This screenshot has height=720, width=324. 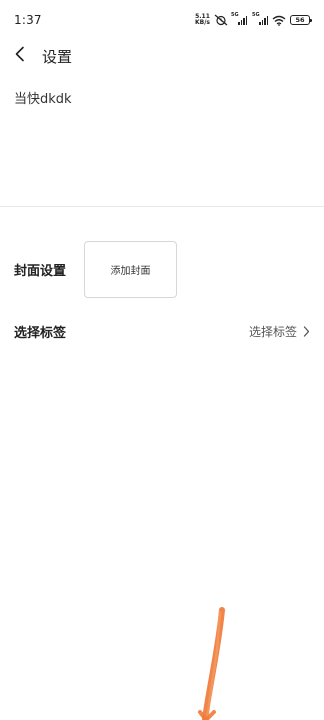 I want to click on title-text: 当快dkdk, so click(x=43, y=99).